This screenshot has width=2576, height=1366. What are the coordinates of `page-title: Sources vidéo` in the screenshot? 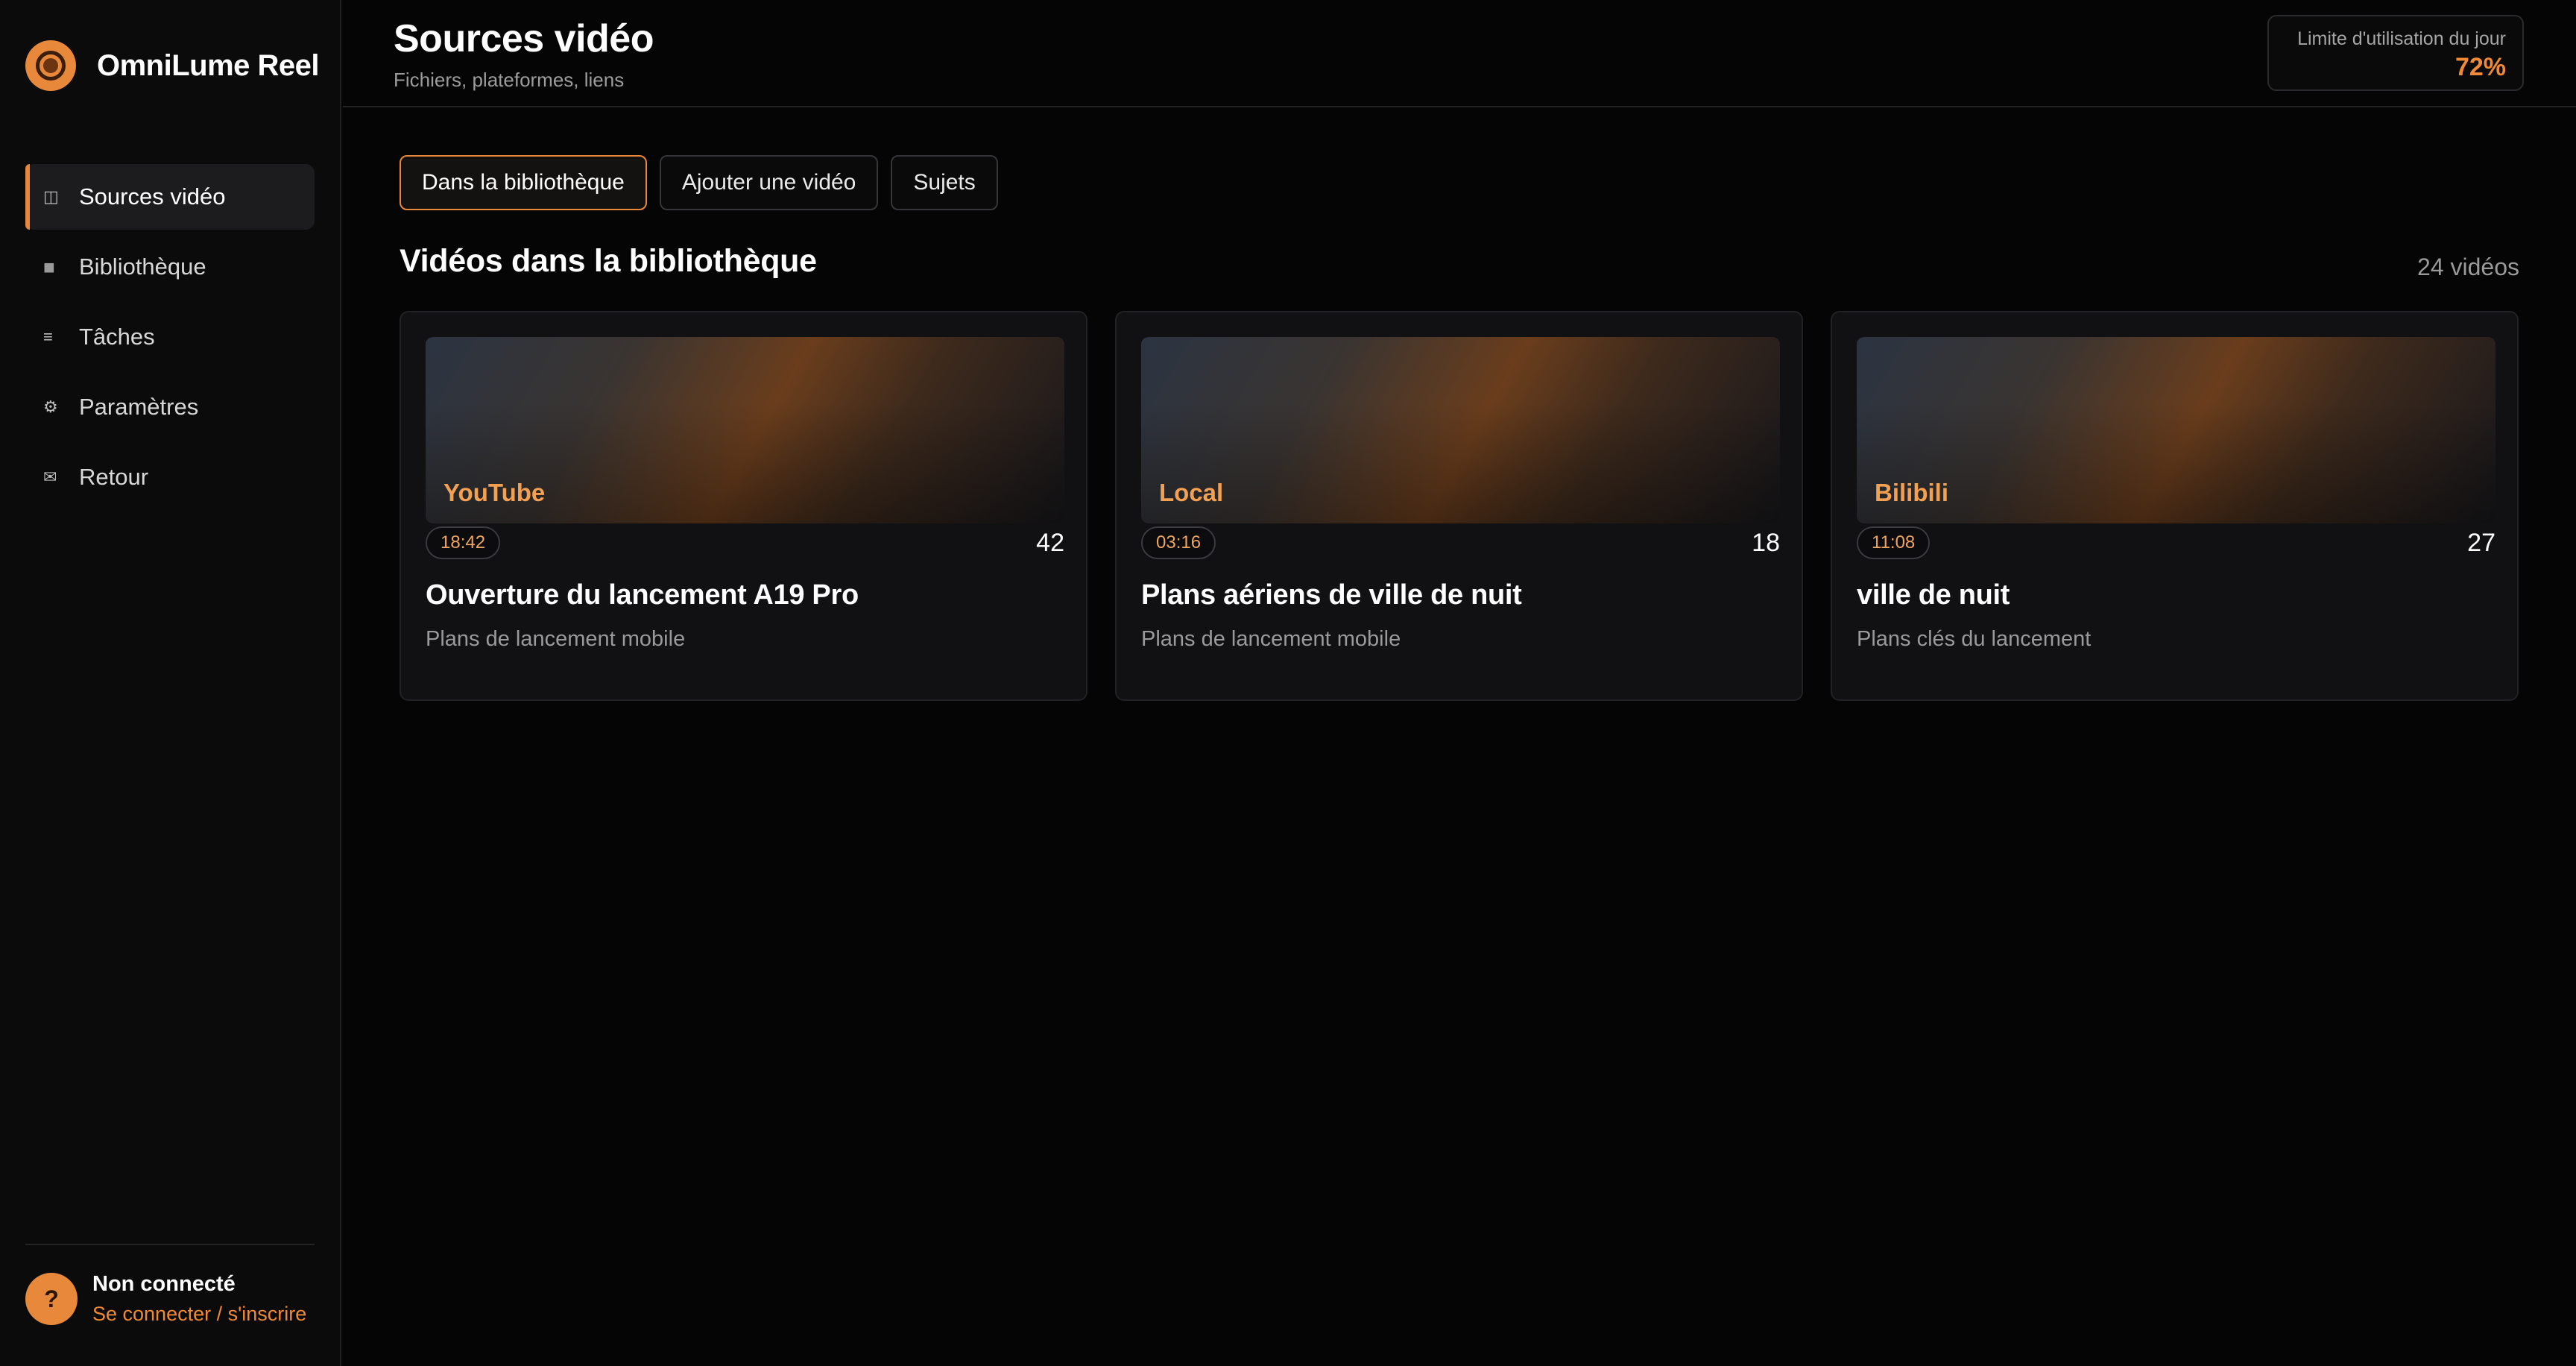 It's located at (524, 38).